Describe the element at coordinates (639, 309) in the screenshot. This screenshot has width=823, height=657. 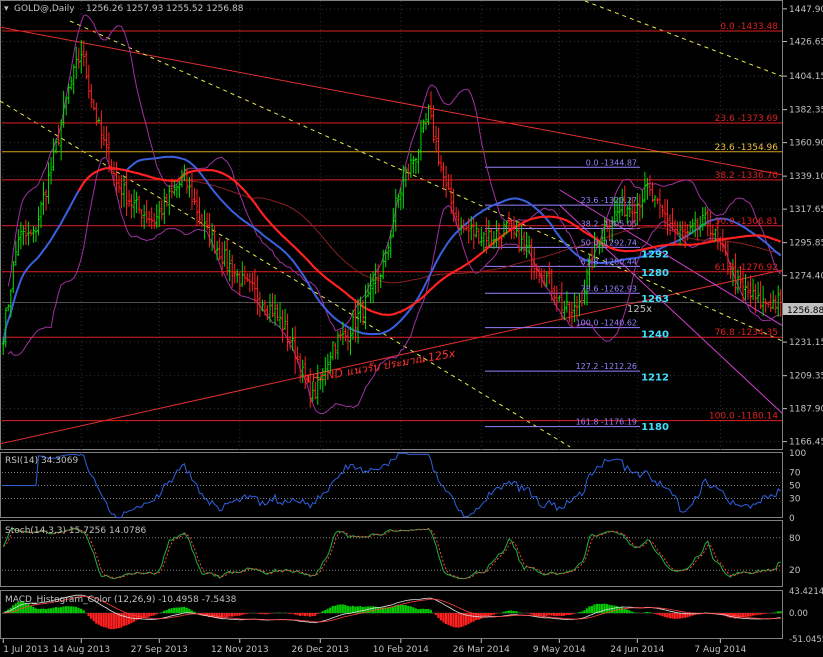
I see `support-target-annotation: 125x` at that location.